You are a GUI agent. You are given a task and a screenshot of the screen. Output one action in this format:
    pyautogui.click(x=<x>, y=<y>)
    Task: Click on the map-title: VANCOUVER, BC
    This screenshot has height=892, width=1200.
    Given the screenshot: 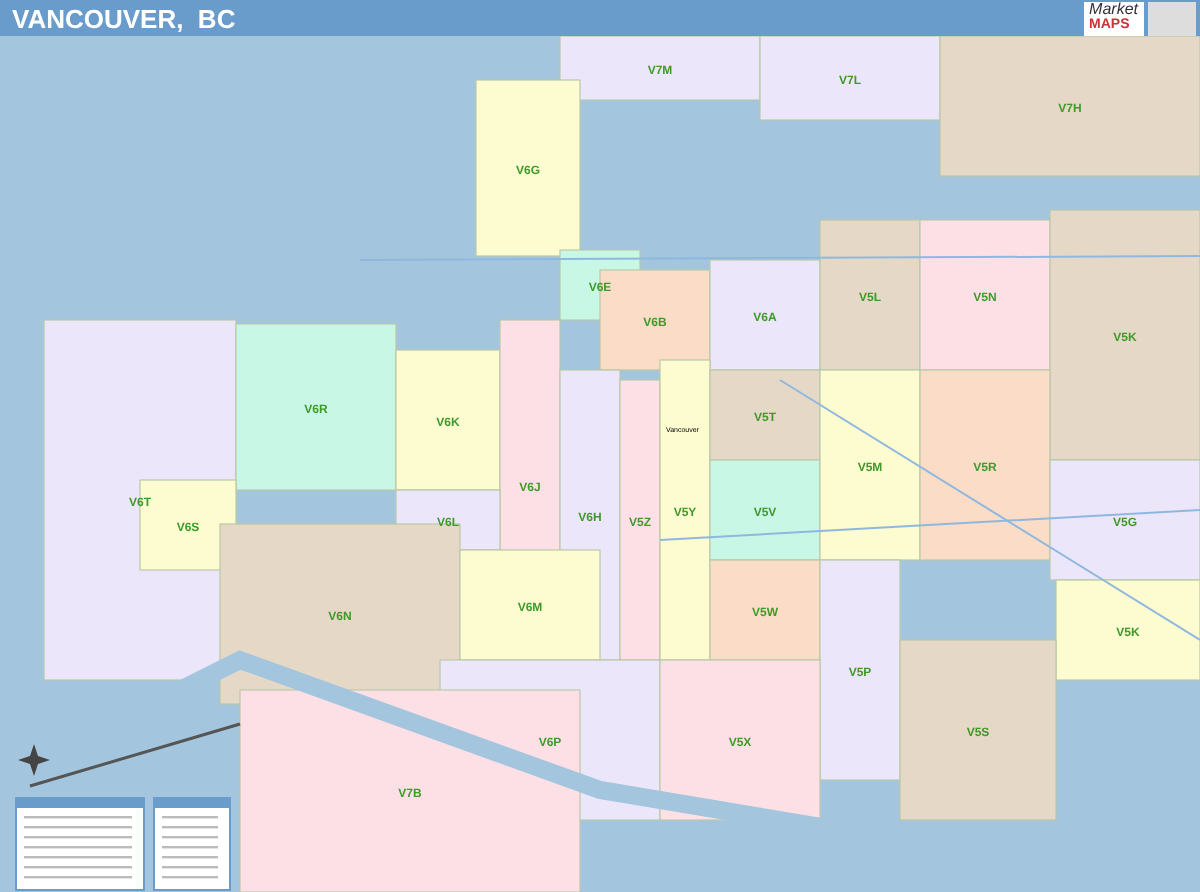 What is the action you would take?
    pyautogui.click(x=125, y=18)
    